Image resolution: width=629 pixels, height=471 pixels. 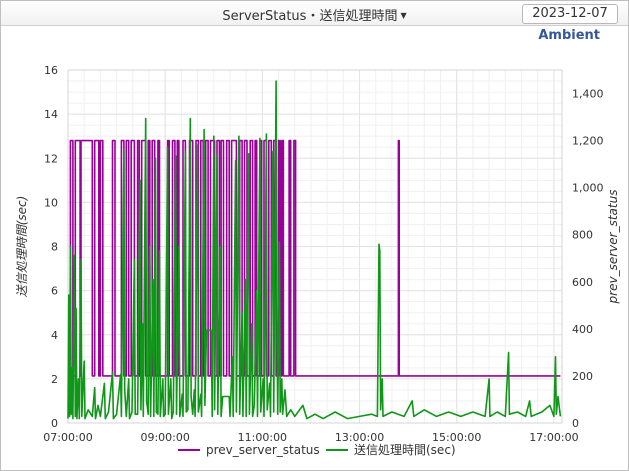 What do you see at coordinates (588, 141) in the screenshot?
I see `y-right-tick-label: 1,200` at bounding box center [588, 141].